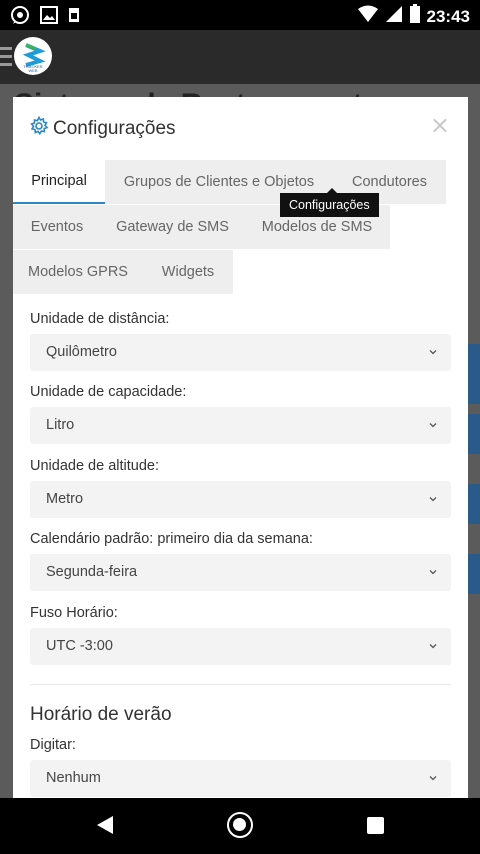 The height and width of the screenshot is (854, 480). I want to click on tab-modelos-gprs: Modelos GPRS, so click(78, 272).